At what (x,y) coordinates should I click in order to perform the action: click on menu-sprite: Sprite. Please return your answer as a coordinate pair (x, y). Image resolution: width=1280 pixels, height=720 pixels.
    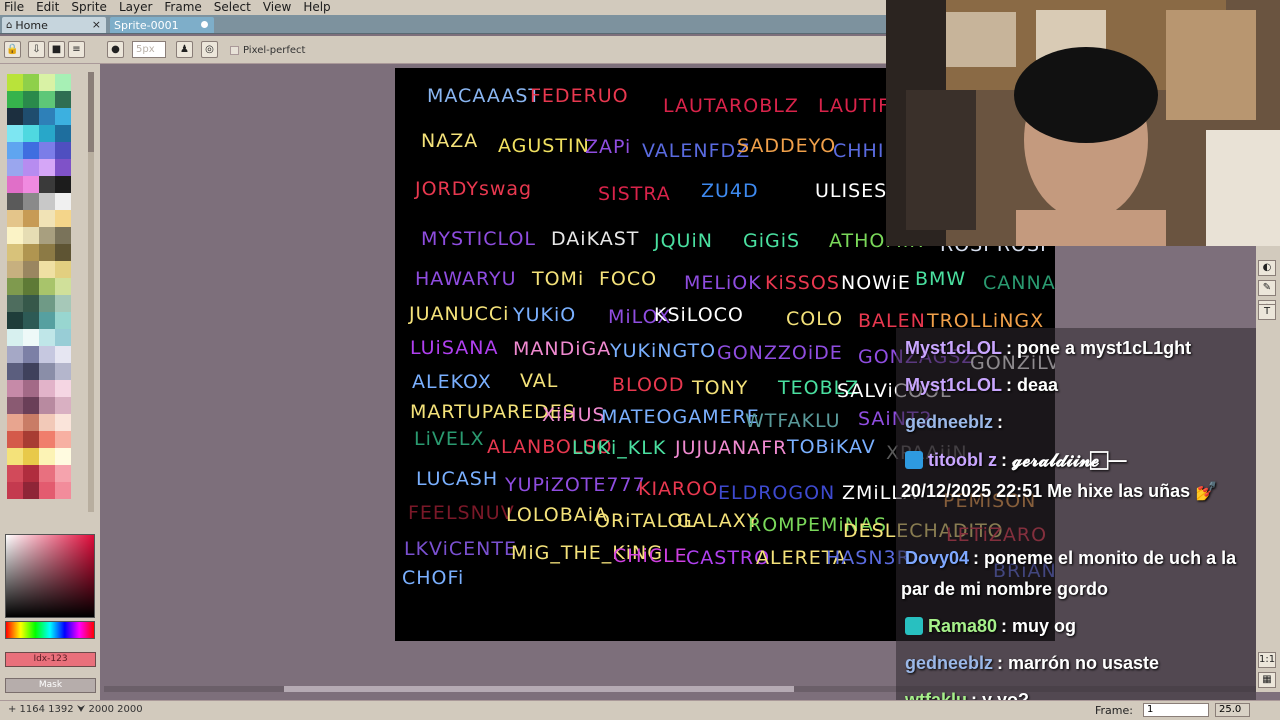
    Looking at the image, I should click on (89, 7).